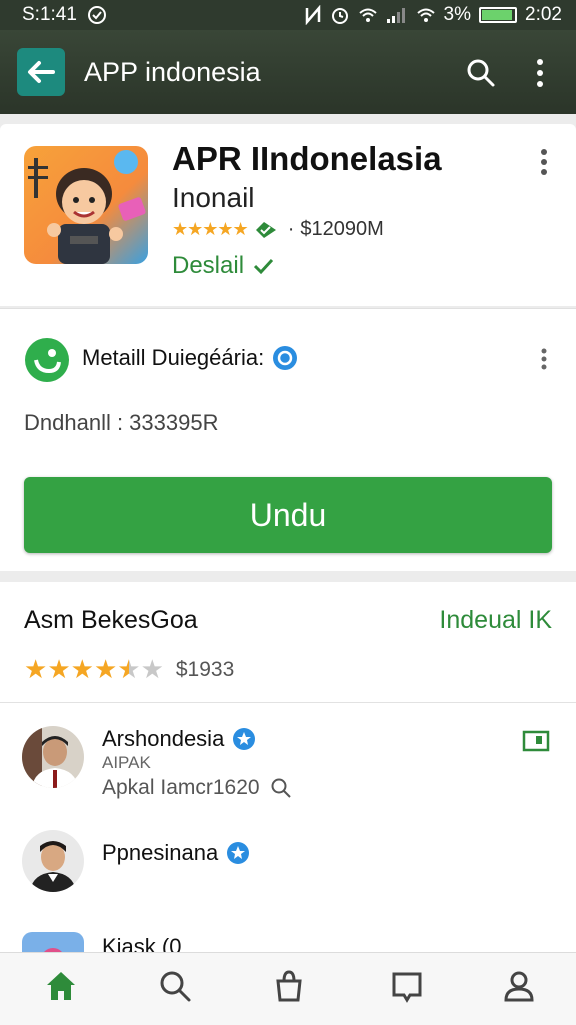 This screenshot has height=1025, width=576. I want to click on bottom-navigation, so click(288, 988).